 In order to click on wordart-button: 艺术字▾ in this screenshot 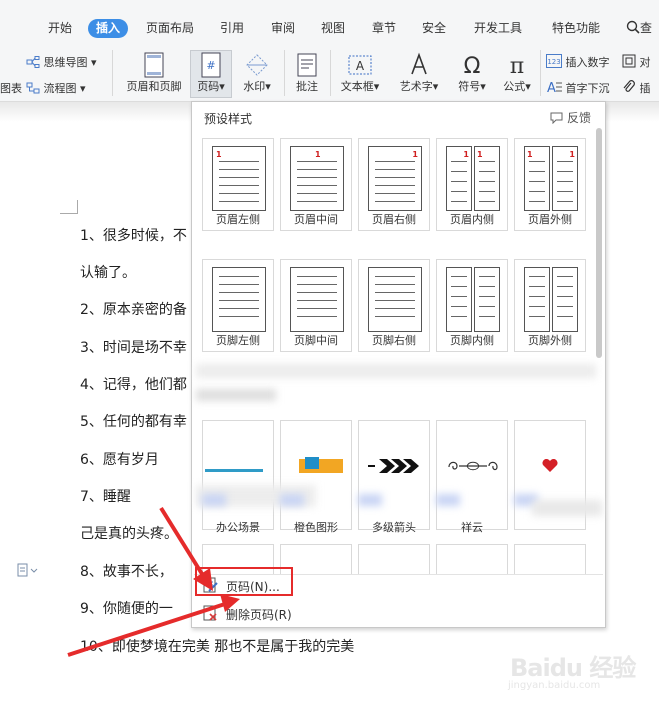, I will do `click(419, 73)`.